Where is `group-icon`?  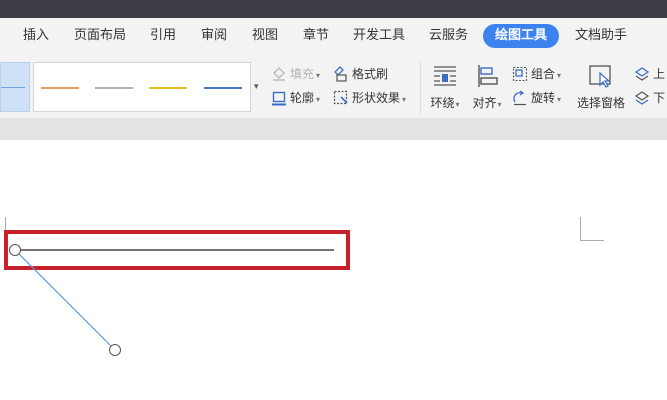 group-icon is located at coordinates (520, 74).